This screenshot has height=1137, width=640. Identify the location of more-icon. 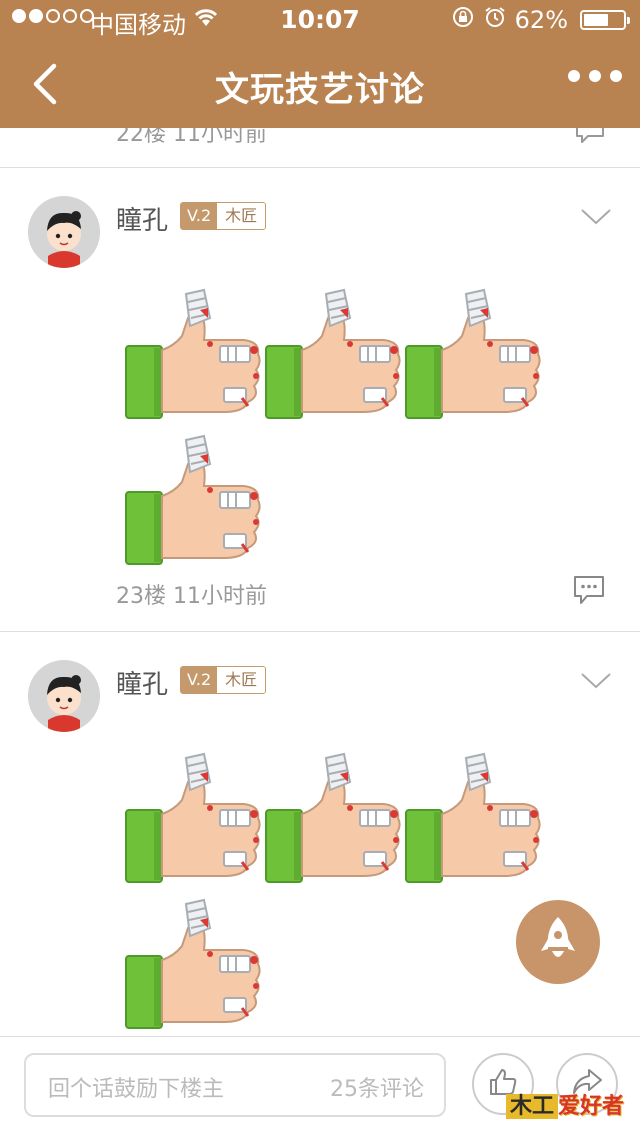
(595, 76).